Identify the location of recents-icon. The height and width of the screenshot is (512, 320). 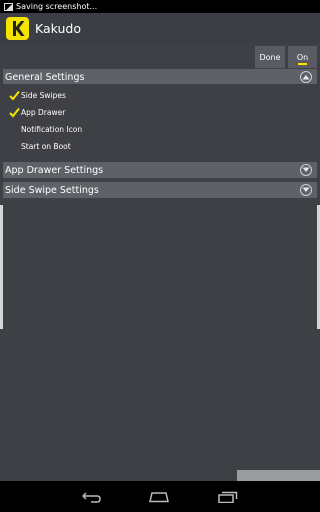
(228, 497).